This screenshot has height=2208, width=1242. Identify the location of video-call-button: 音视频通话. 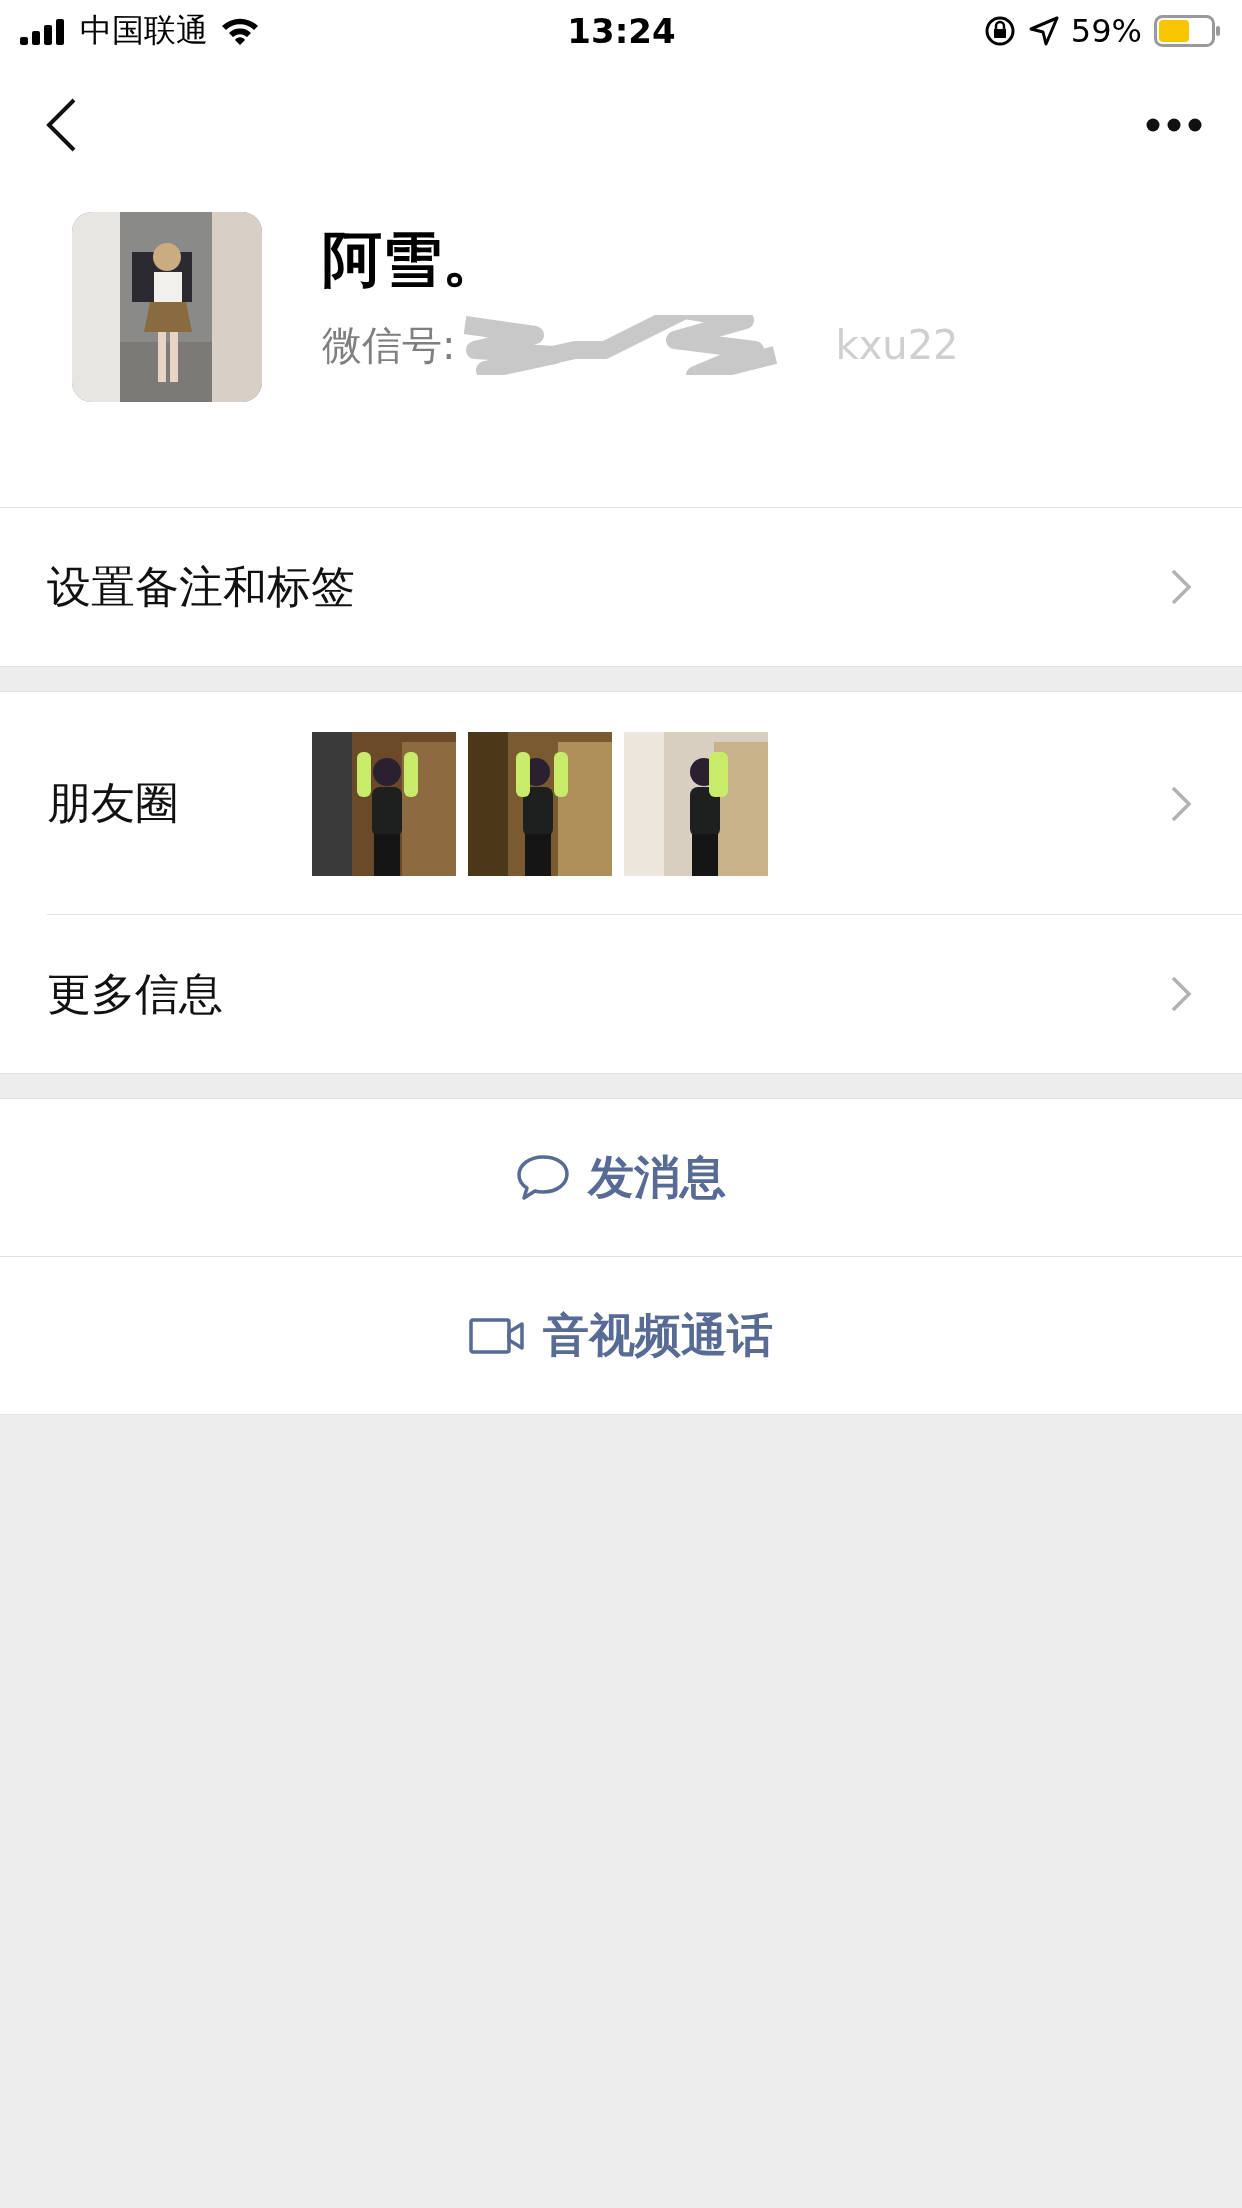
(621, 1336).